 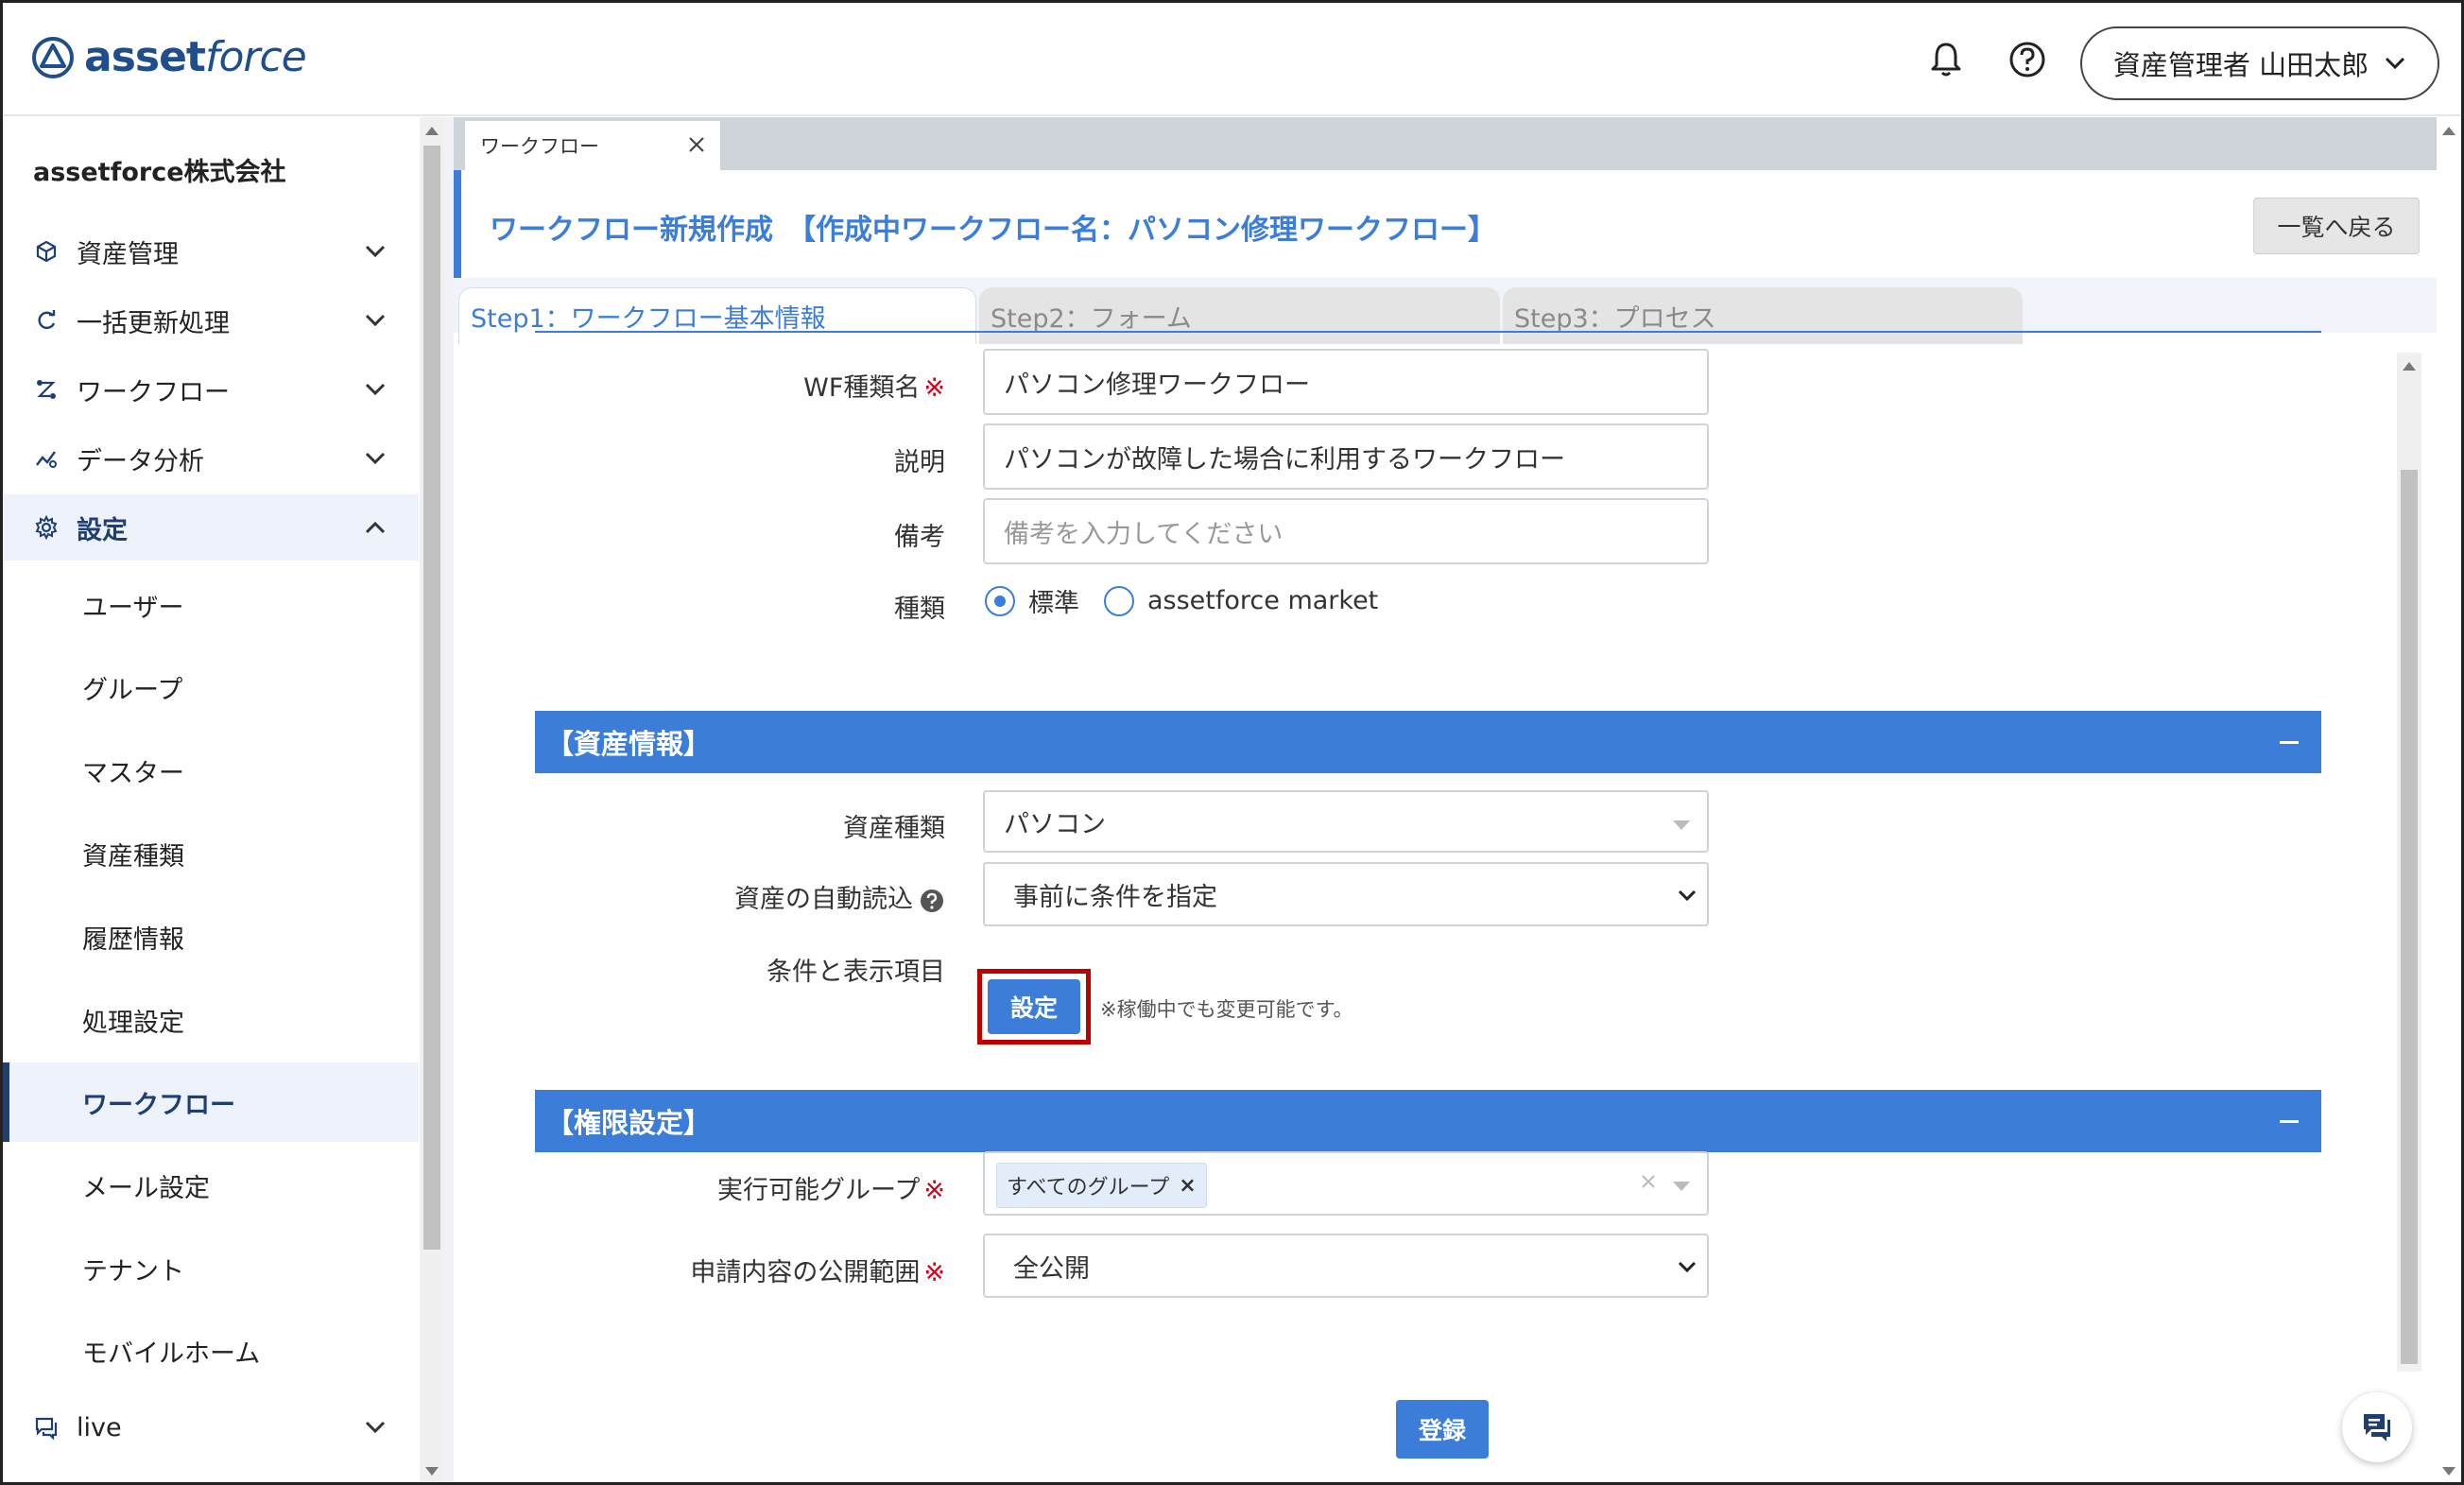 What do you see at coordinates (1346, 894) in the screenshot?
I see `auto-load-select: 事前に条件を指定` at bounding box center [1346, 894].